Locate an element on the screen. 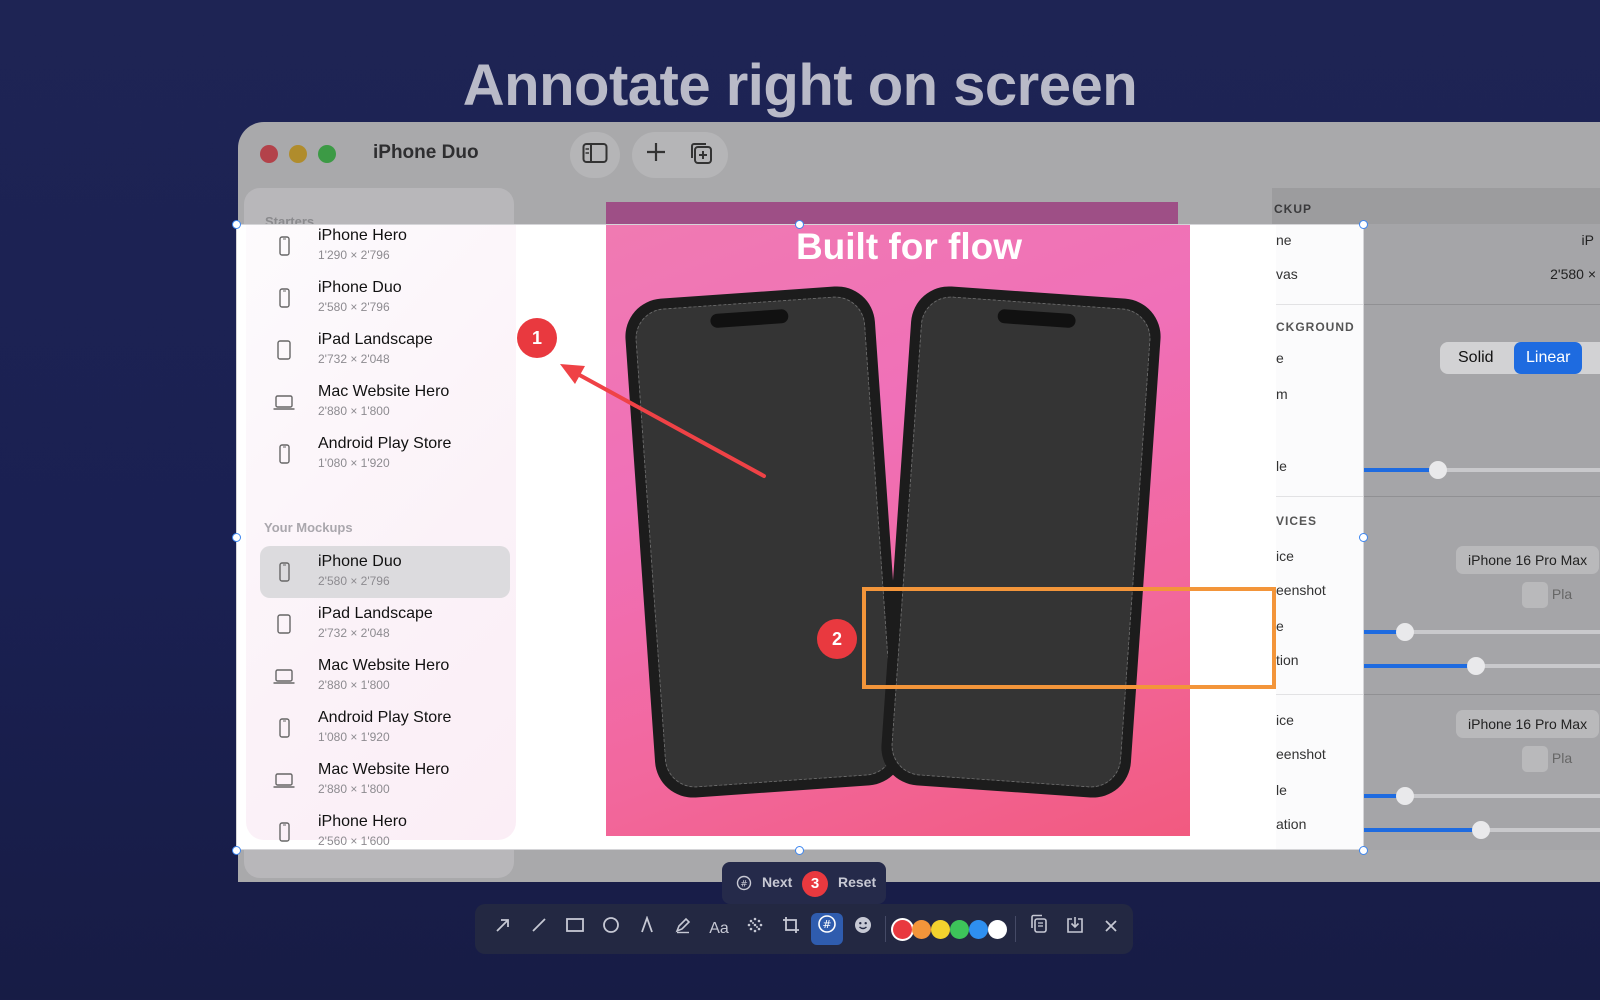  next-button: Next is located at coordinates (777, 882).